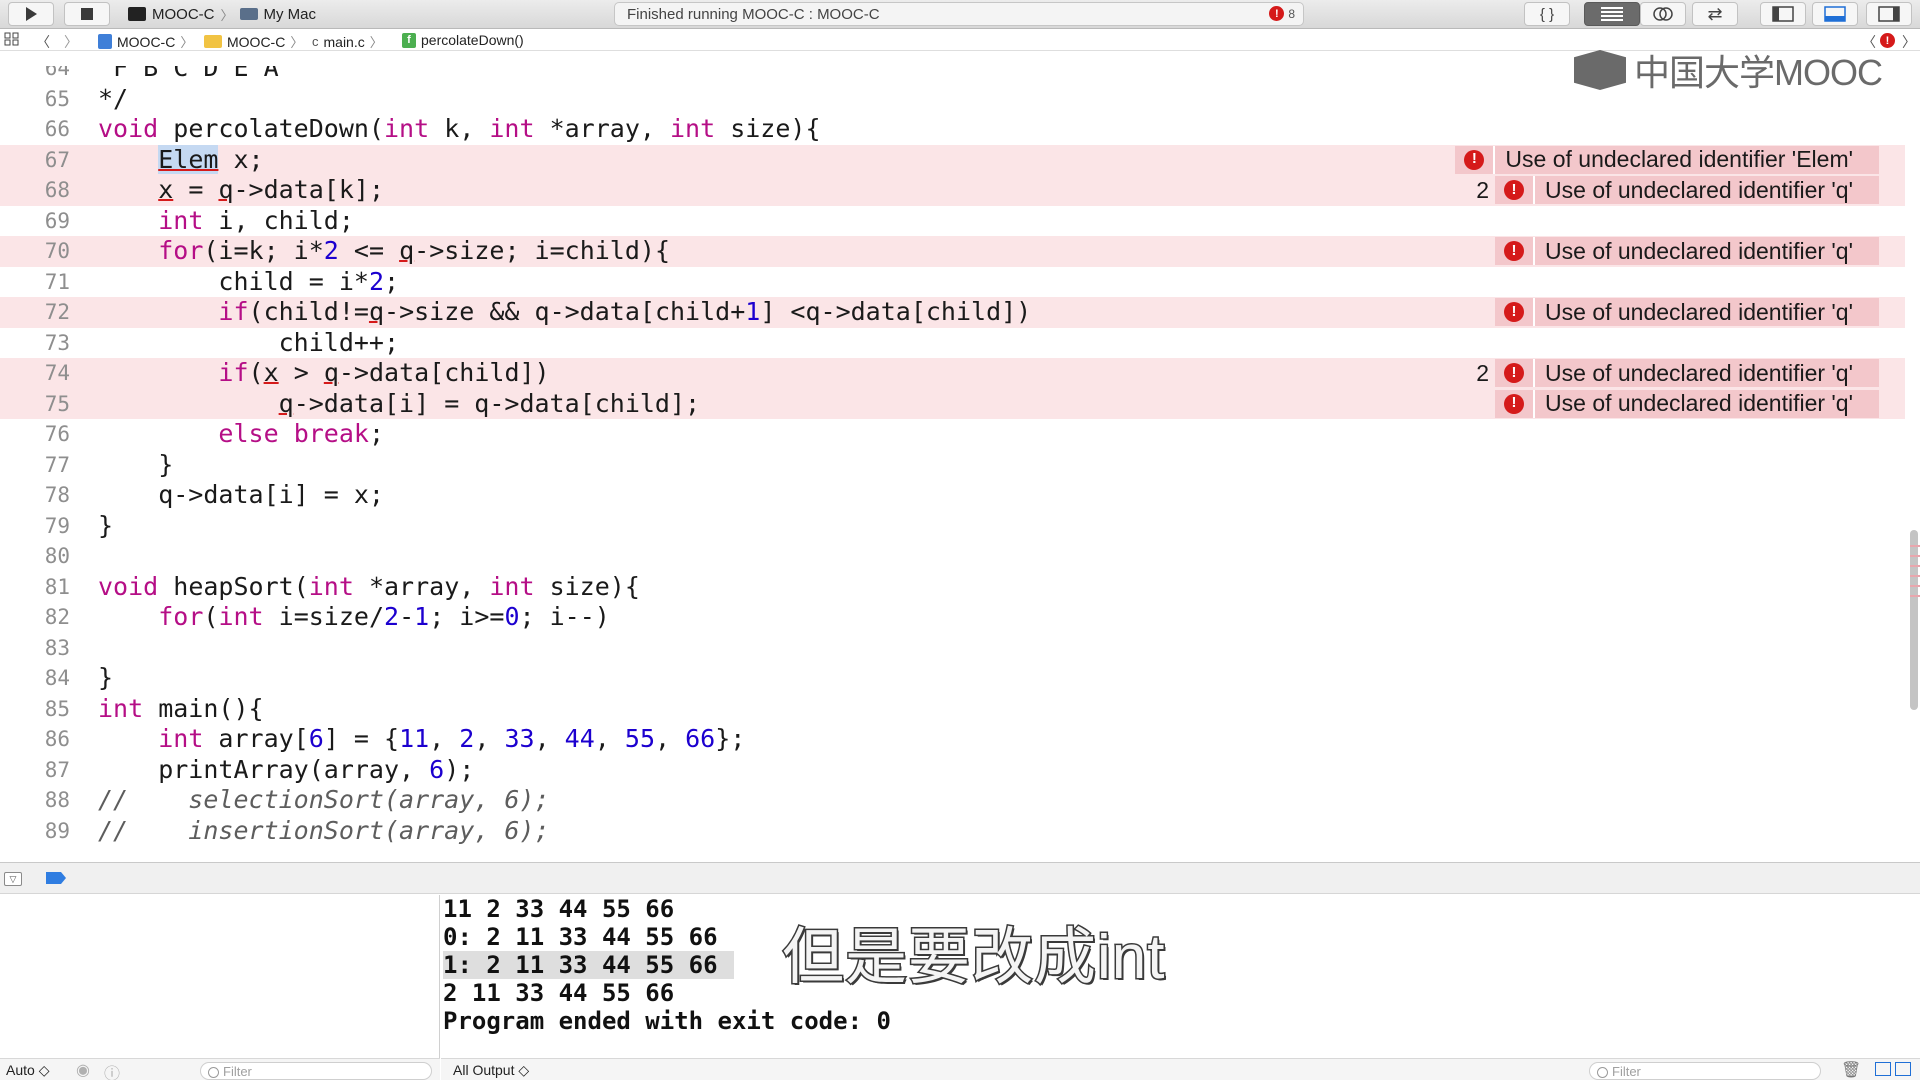 The image size is (1920, 1080). I want to click on code-line: 87 printArray(array, 6);, so click(952, 770).